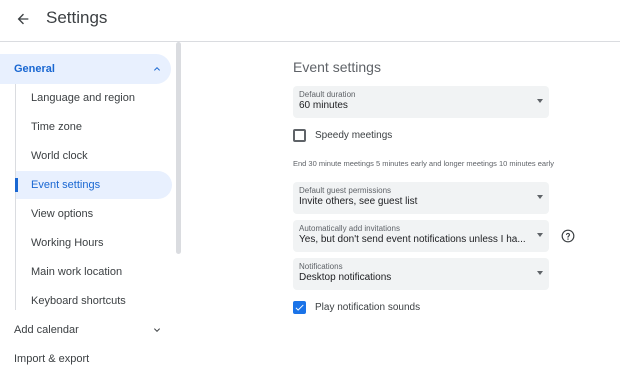 This screenshot has height=371, width=620. I want to click on help-circle-icon, so click(568, 236).